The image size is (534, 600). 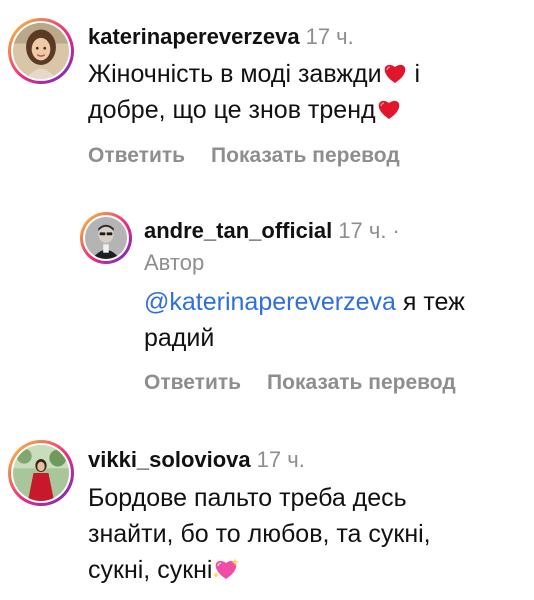 I want to click on username: andre_tan_official, so click(x=238, y=230).